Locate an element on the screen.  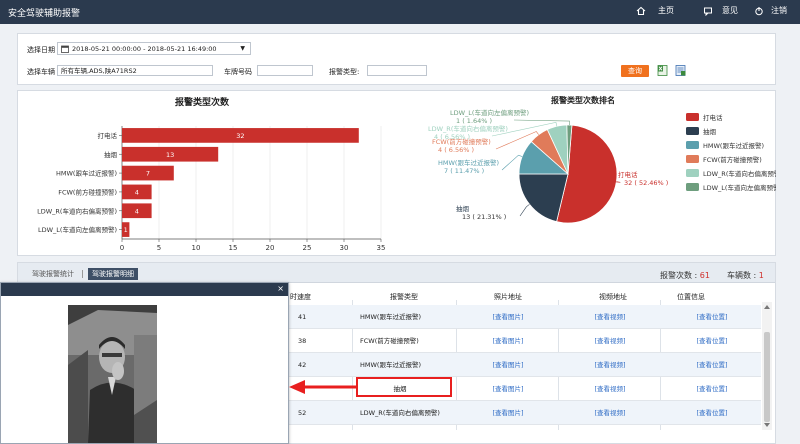
legend-label: LDW_L(车道向左偏离预警) is located at coordinates (739, 187).